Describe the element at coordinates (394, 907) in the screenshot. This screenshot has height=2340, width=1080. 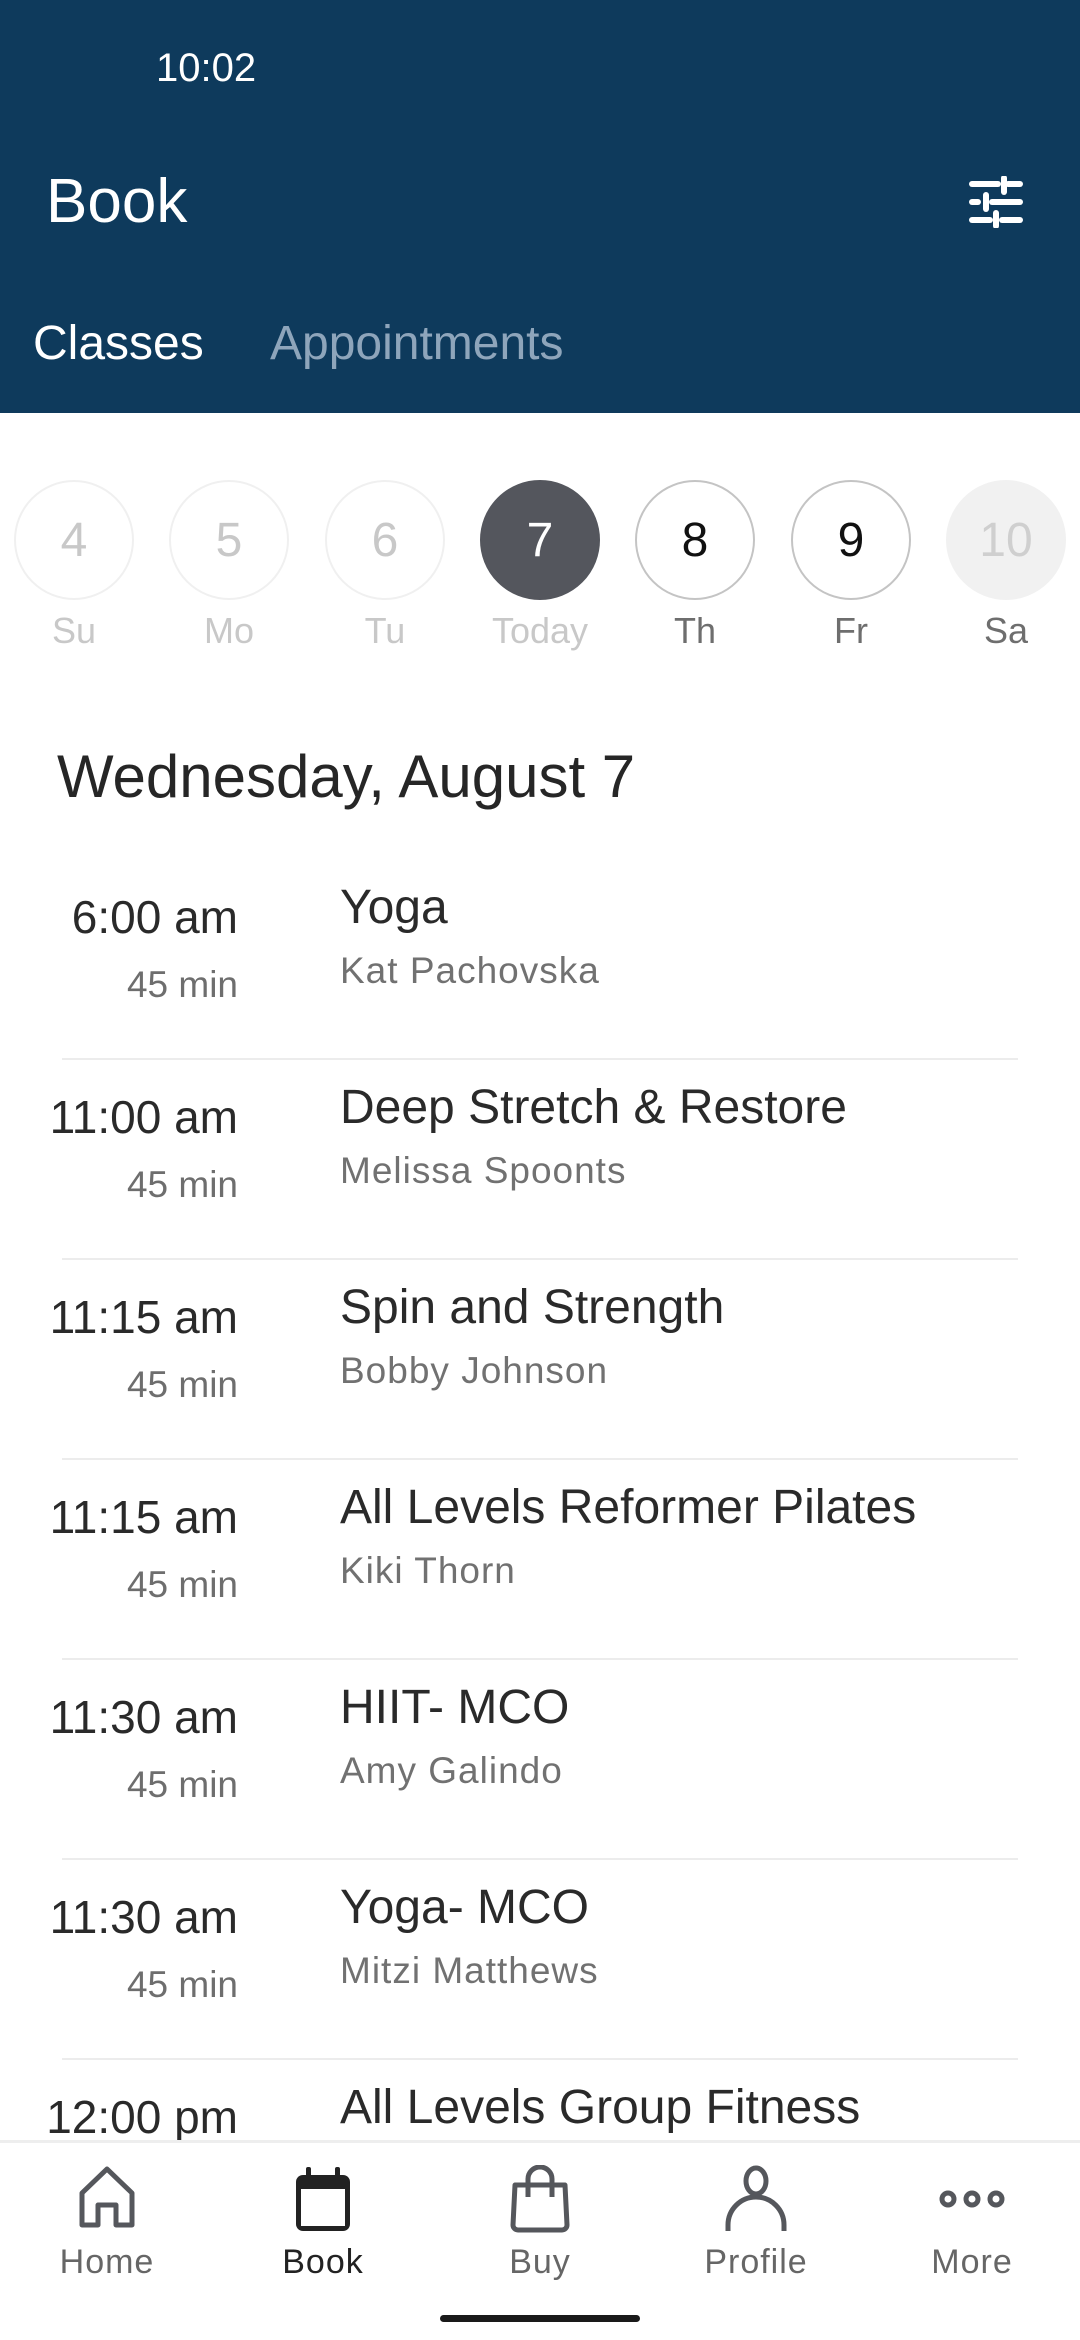
I see `class-name: Yoga` at that location.